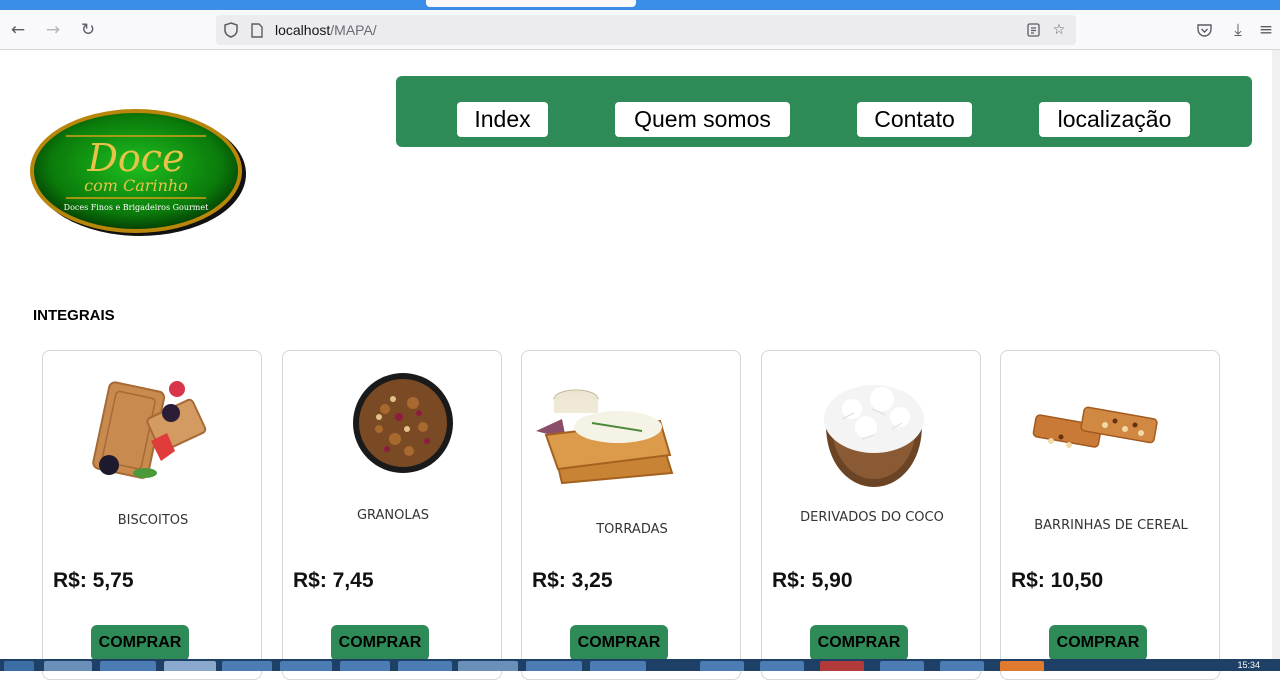 Image resolution: width=1280 pixels, height=680 pixels. Describe the element at coordinates (231, 30) in the screenshot. I see `shield-icon` at that location.